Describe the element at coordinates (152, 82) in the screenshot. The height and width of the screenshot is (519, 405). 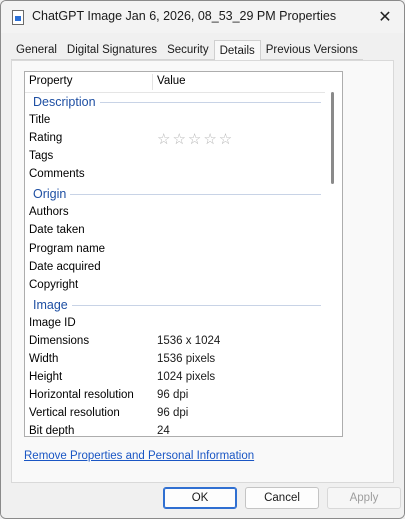
I see `column-divider` at that location.